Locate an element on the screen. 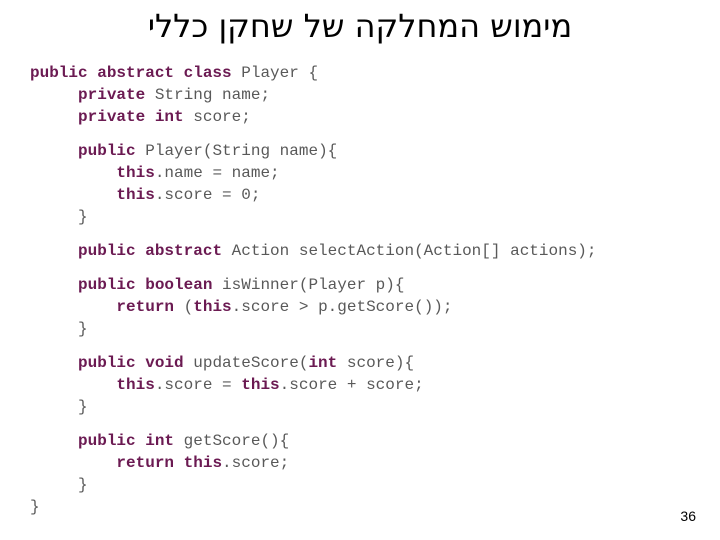 The width and height of the screenshot is (720, 540). code-line: public abstract class Player { is located at coordinates (365, 73).